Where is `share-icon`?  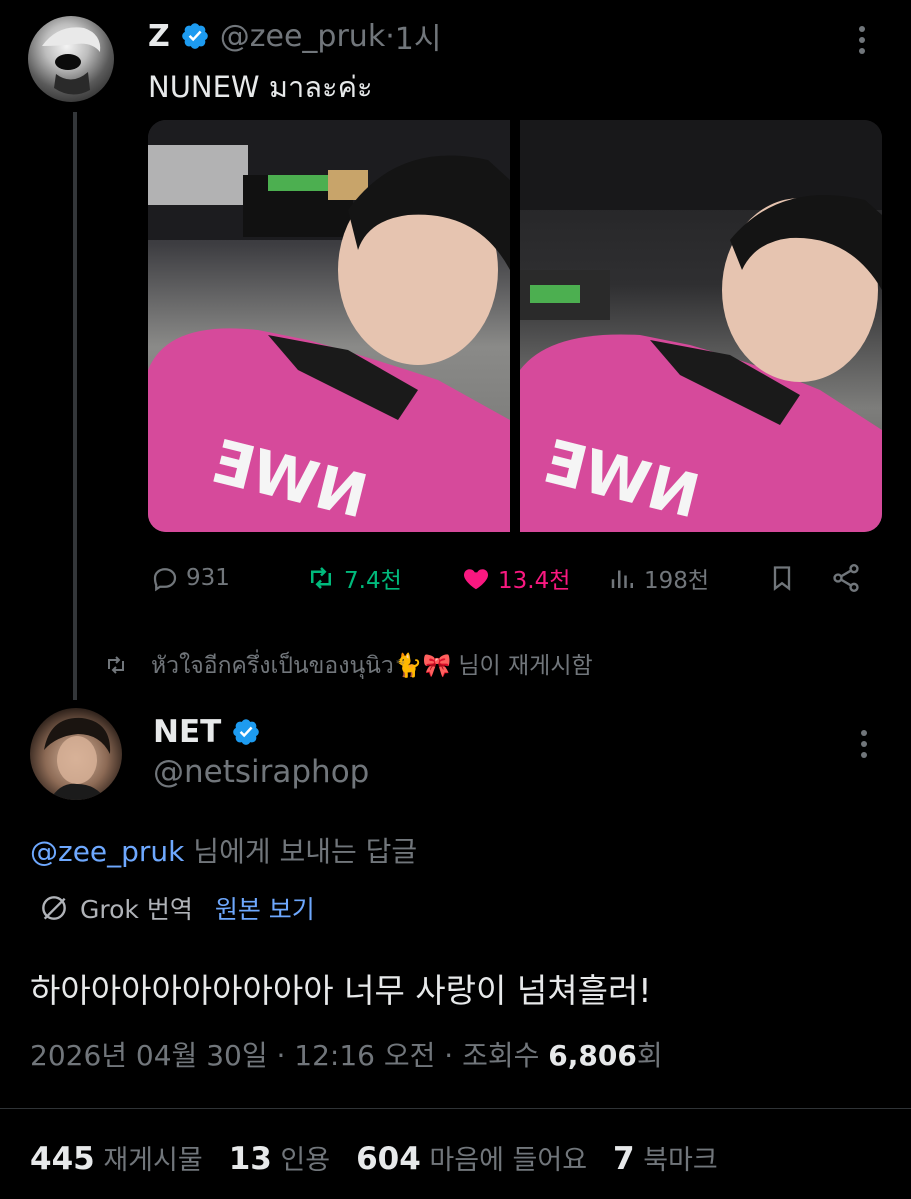 share-icon is located at coordinates (846, 578).